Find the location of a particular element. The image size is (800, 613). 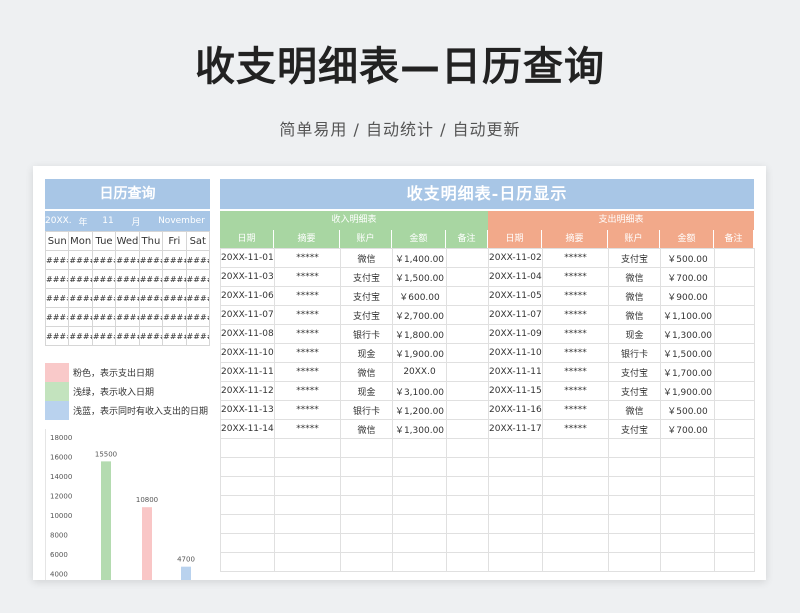

cell-date: 20XX-11-12 00:00 is located at coordinates (247, 391).